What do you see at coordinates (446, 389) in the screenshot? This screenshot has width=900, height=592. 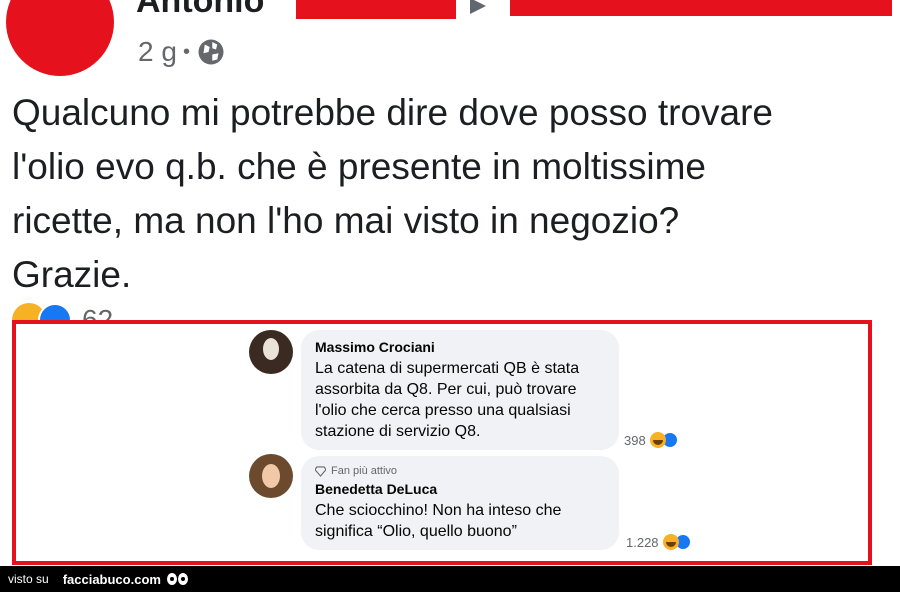 I see `comment-text-line: assorbita da Q8. Per cui, può trovare` at bounding box center [446, 389].